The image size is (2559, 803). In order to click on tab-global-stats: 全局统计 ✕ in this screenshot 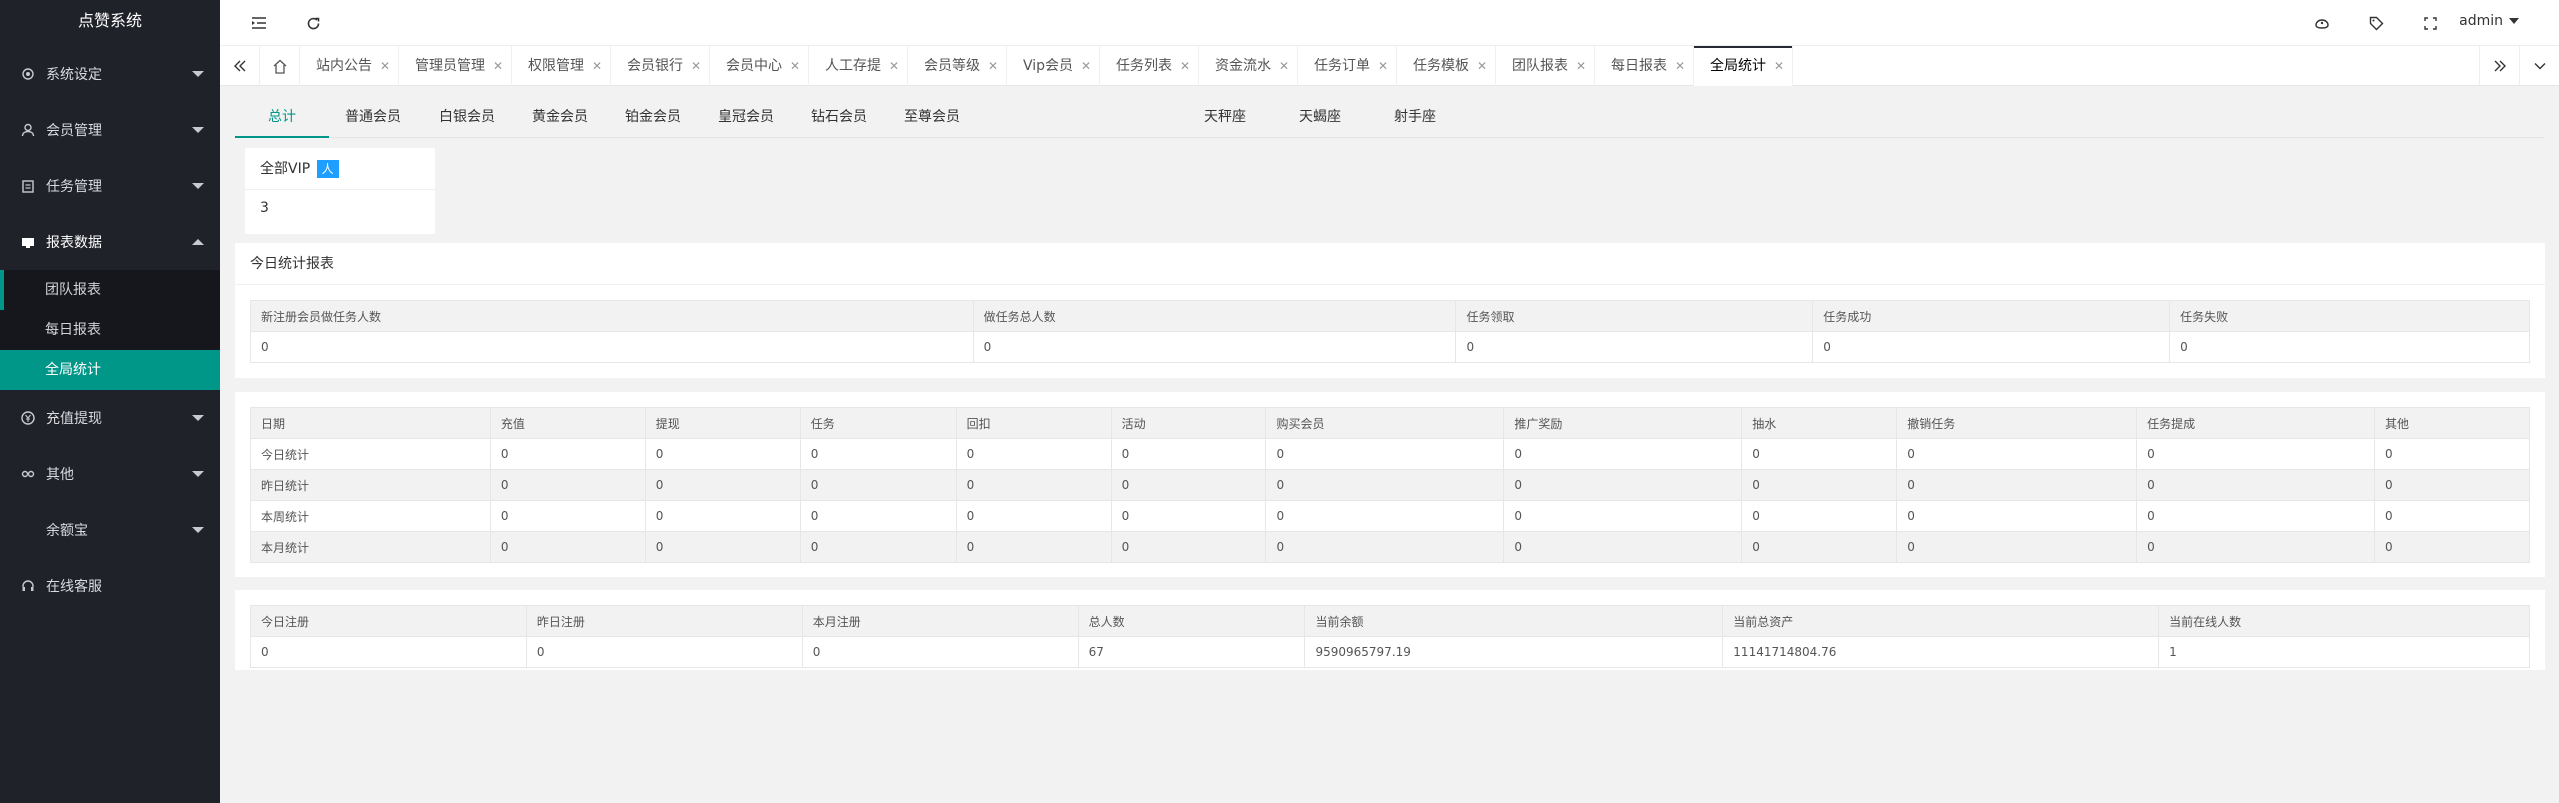, I will do `click(1744, 66)`.